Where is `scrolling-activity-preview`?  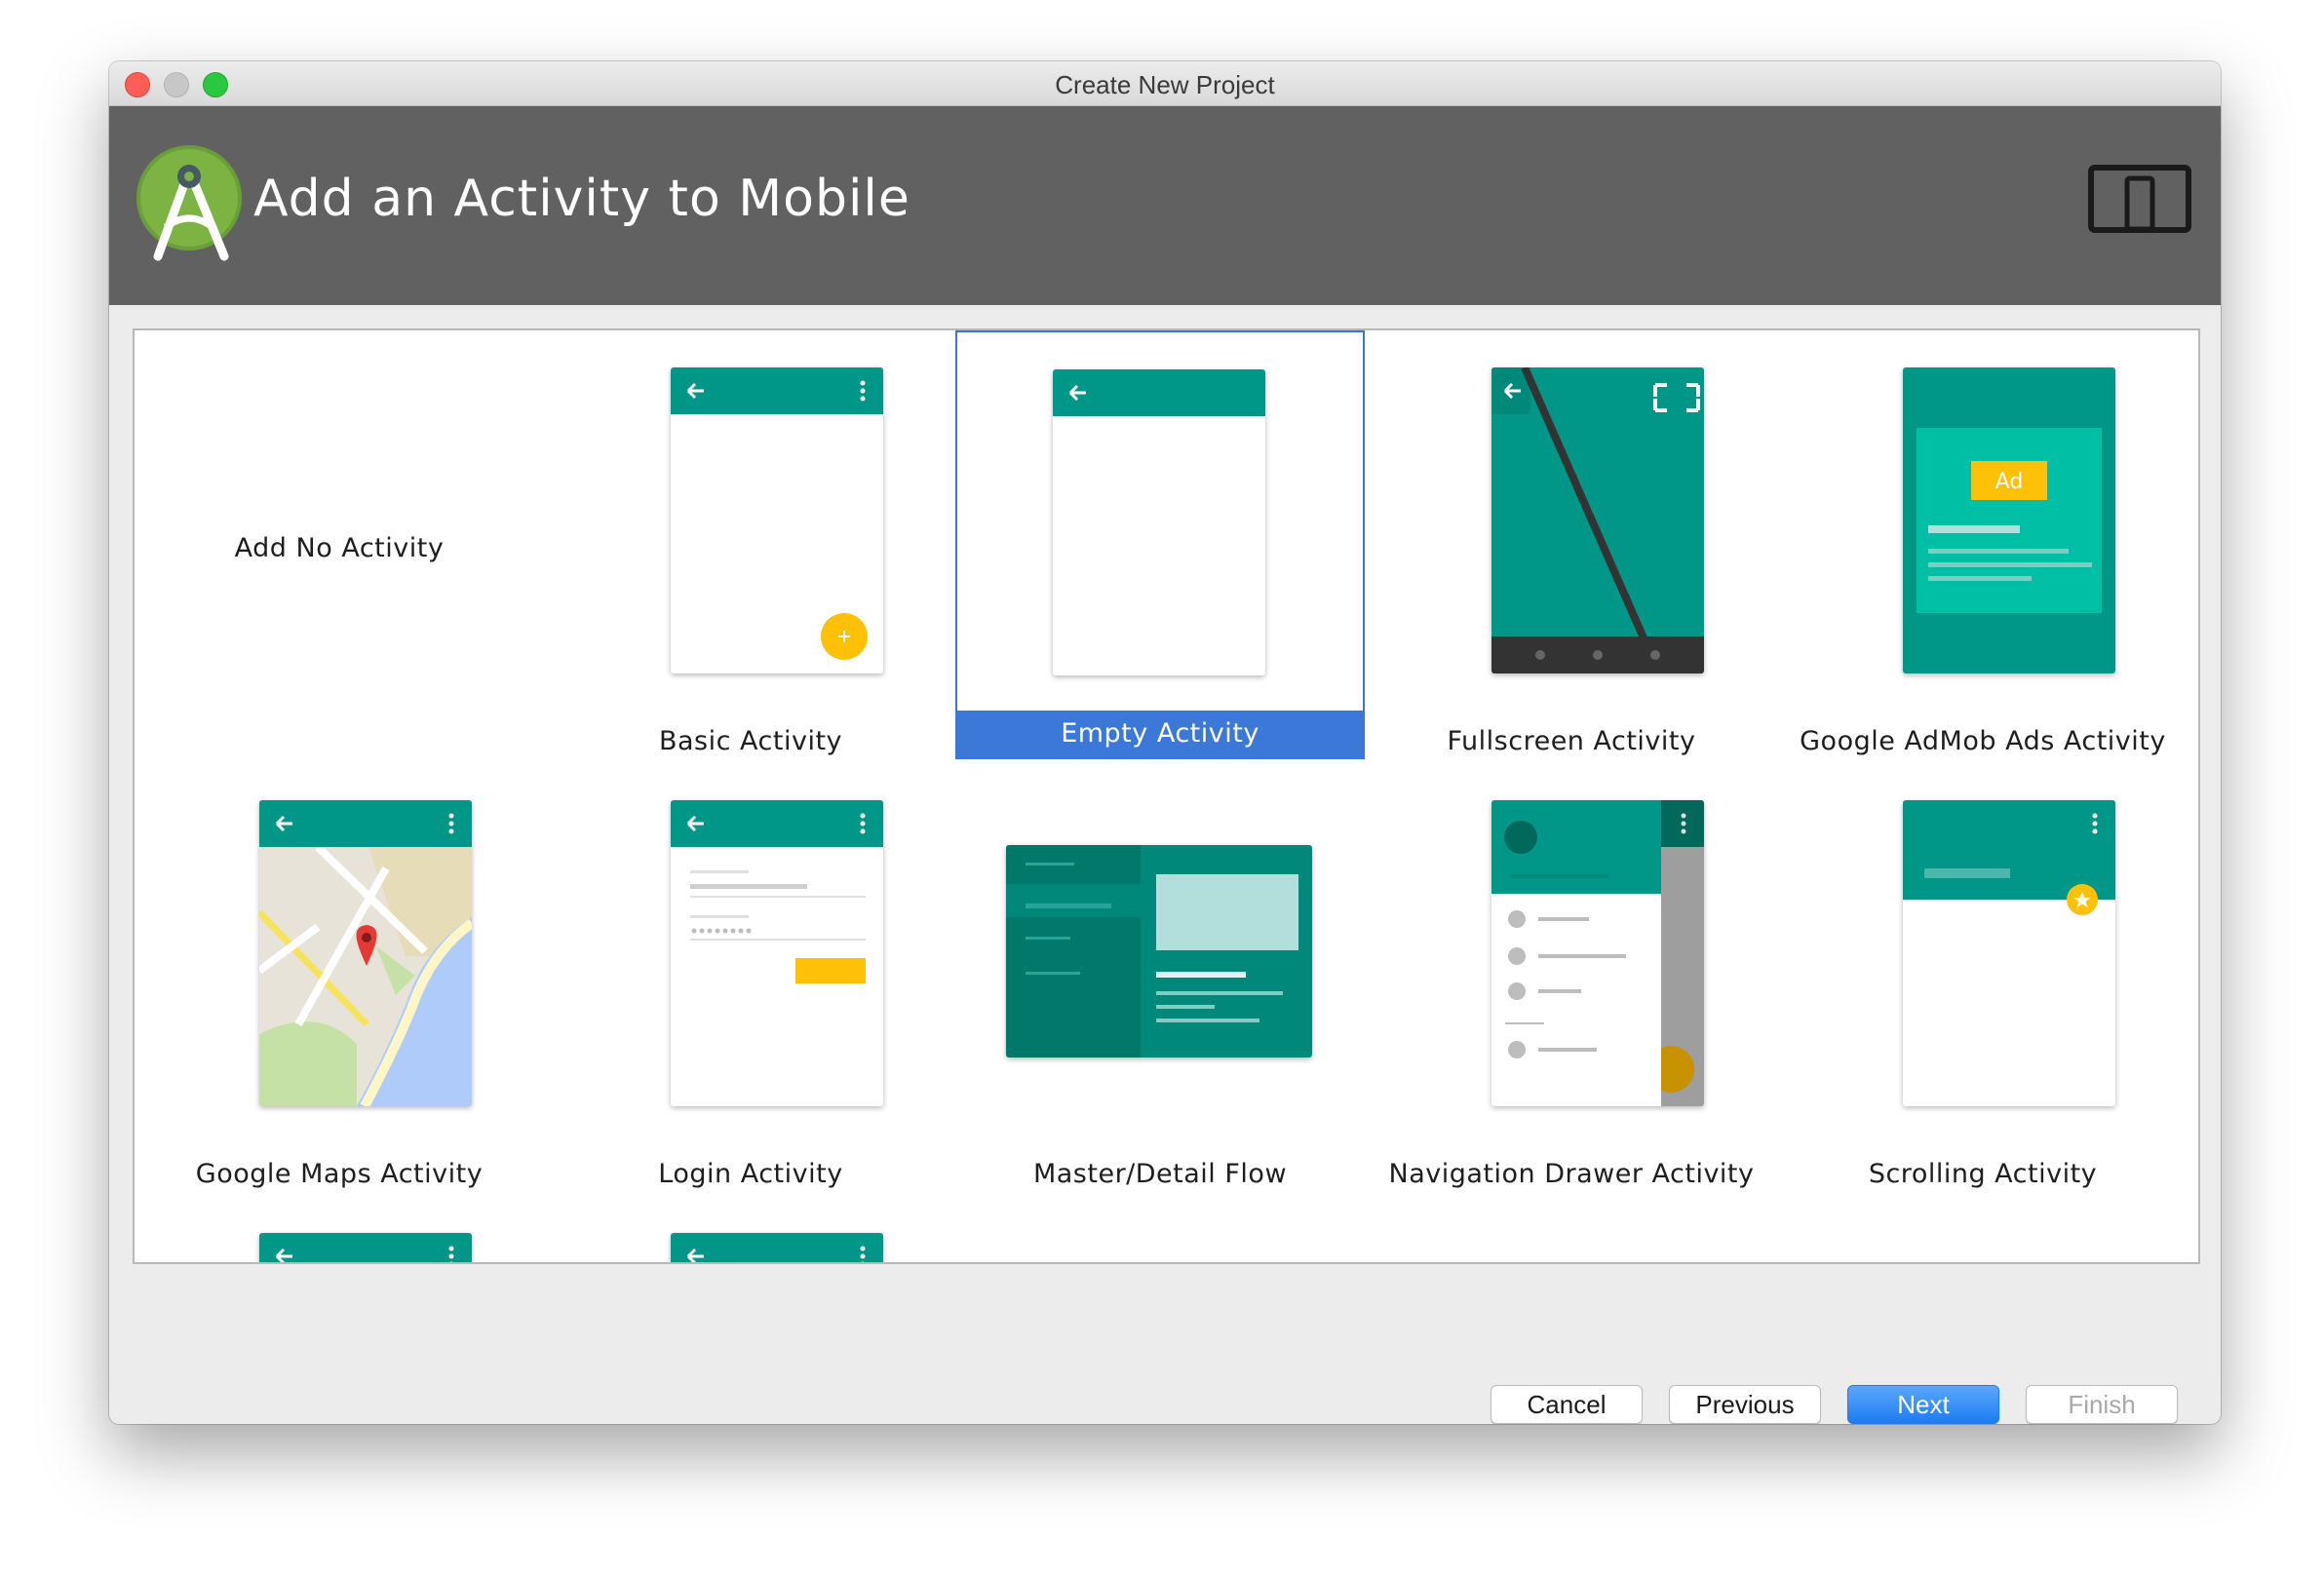 scrolling-activity-preview is located at coordinates (2009, 953).